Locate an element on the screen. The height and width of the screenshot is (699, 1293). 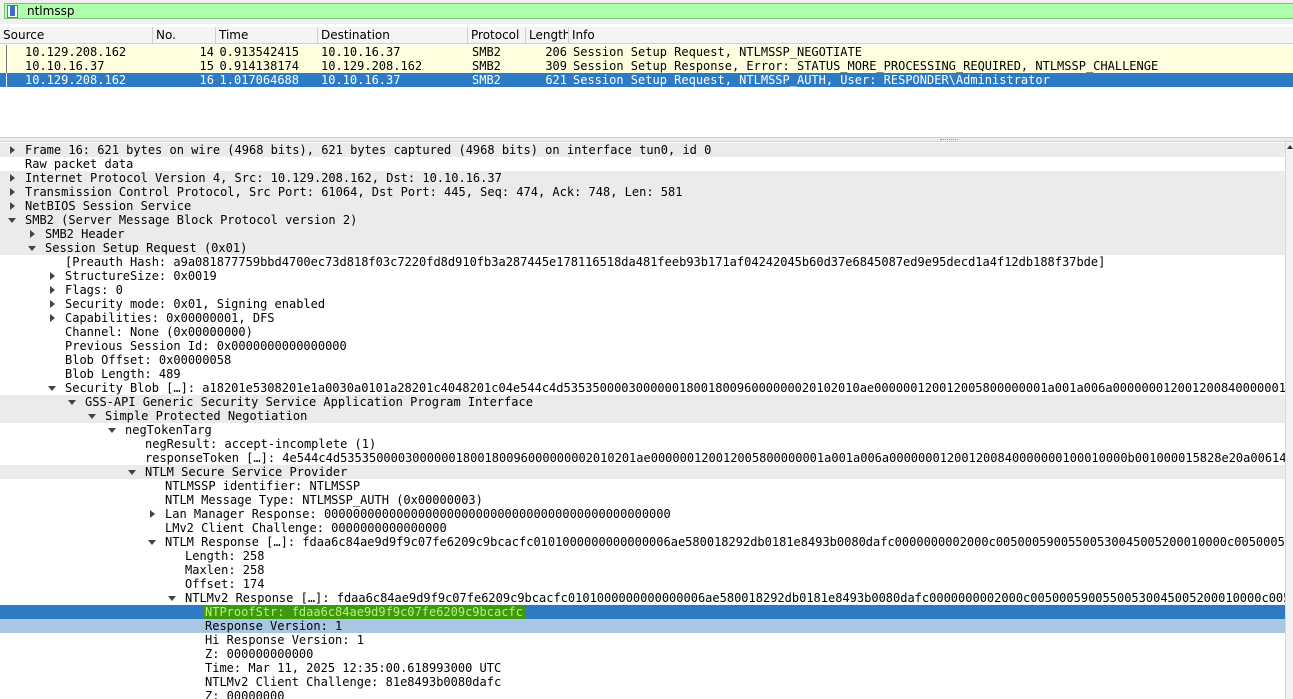
tree-item: Security mode: 0x01, Signing enabled is located at coordinates (642, 304).